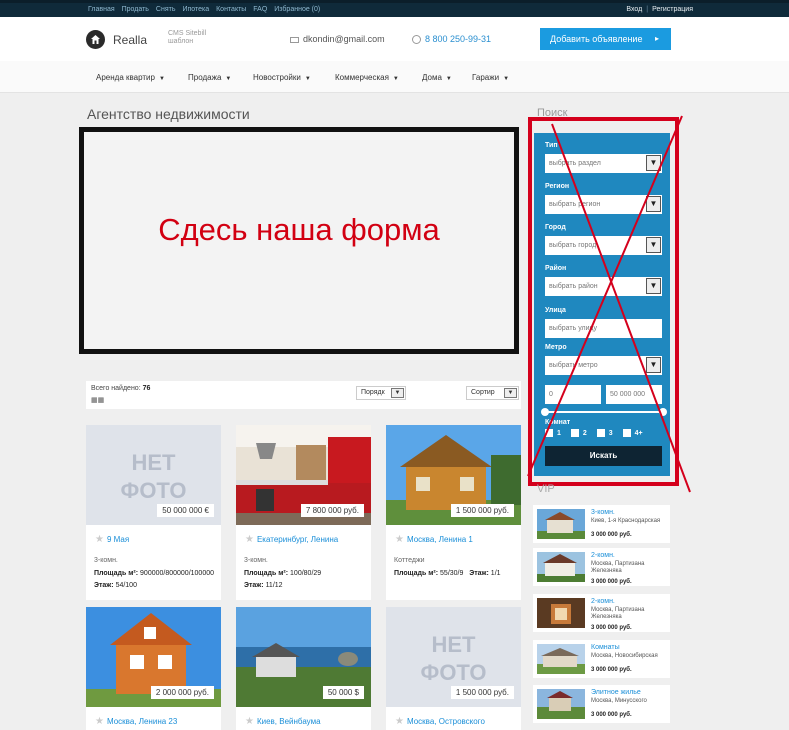  I want to click on area-value: 900000/800000/100000, so click(177, 573).